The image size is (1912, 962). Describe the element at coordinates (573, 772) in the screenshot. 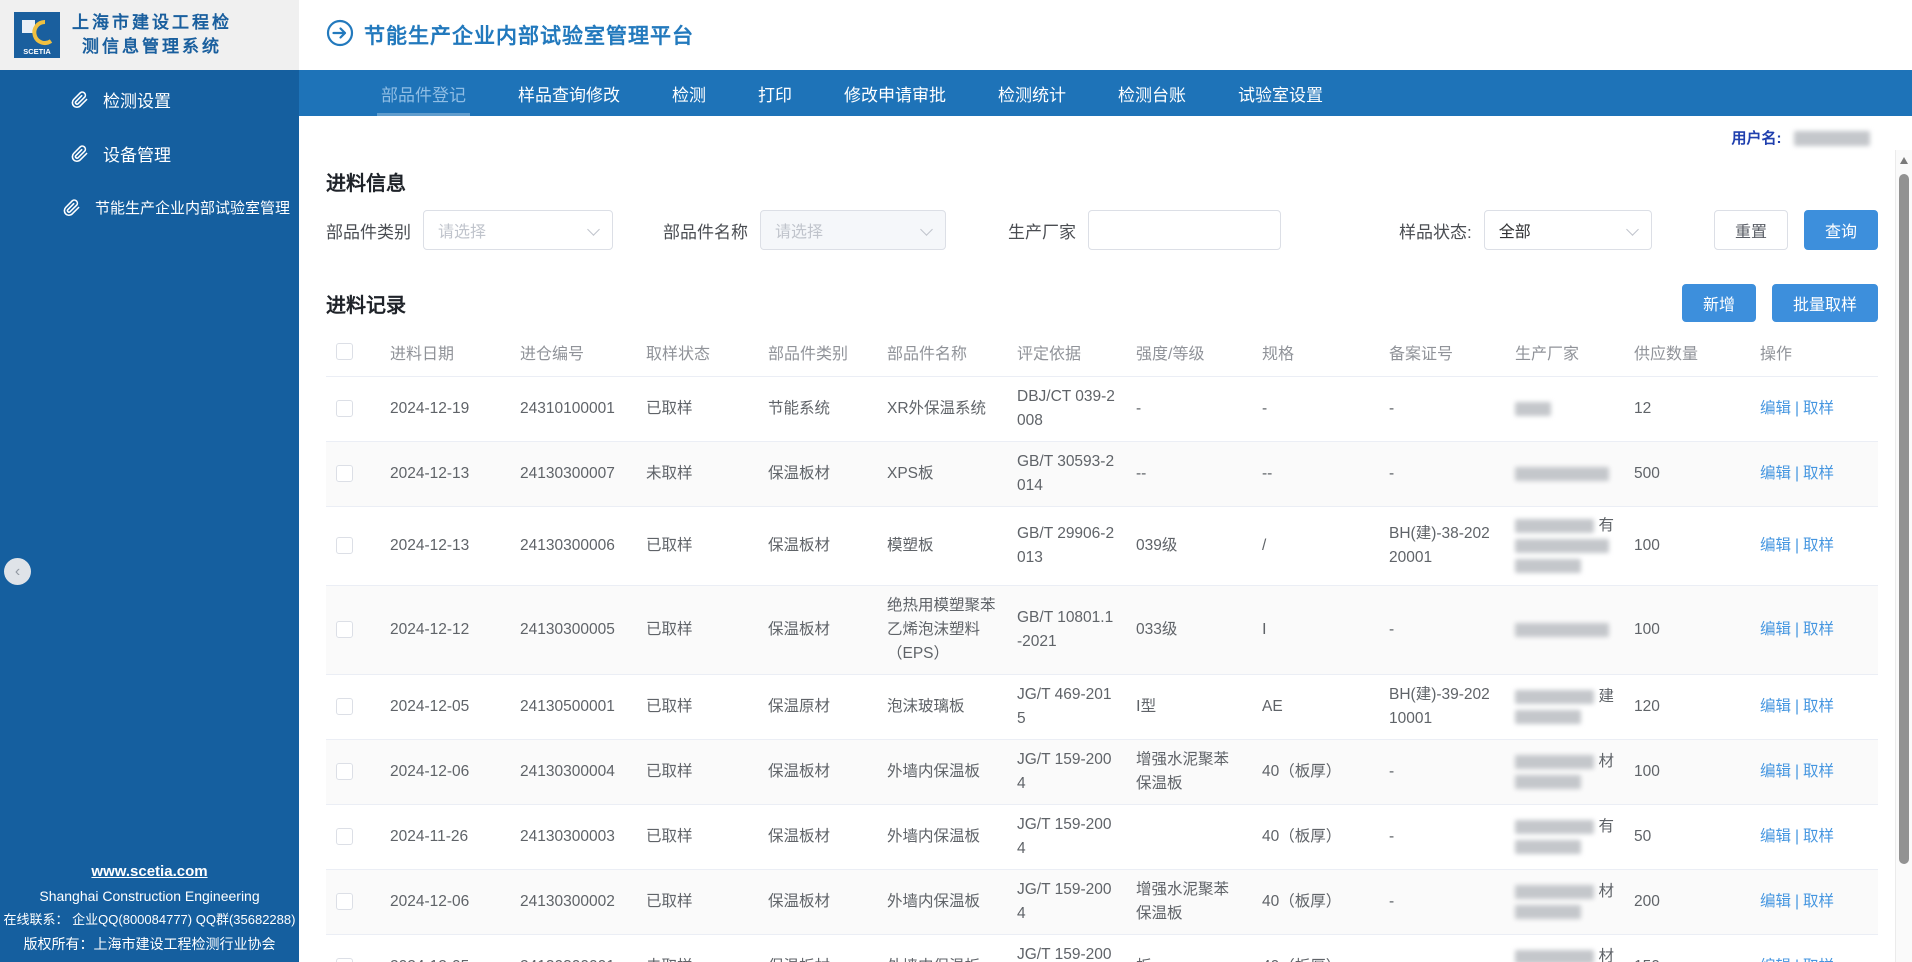

I see `cell-code: 24130300004` at that location.